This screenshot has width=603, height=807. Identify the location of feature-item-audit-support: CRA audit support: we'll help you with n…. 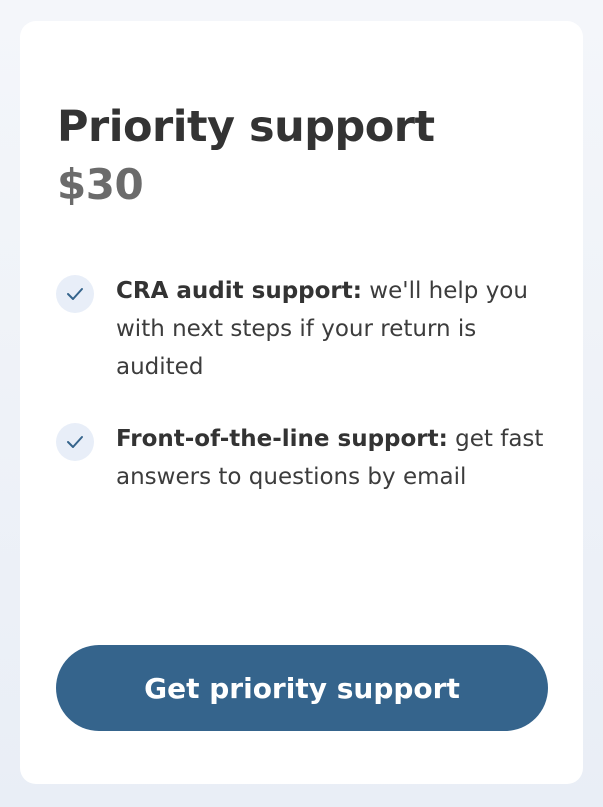
(306, 329).